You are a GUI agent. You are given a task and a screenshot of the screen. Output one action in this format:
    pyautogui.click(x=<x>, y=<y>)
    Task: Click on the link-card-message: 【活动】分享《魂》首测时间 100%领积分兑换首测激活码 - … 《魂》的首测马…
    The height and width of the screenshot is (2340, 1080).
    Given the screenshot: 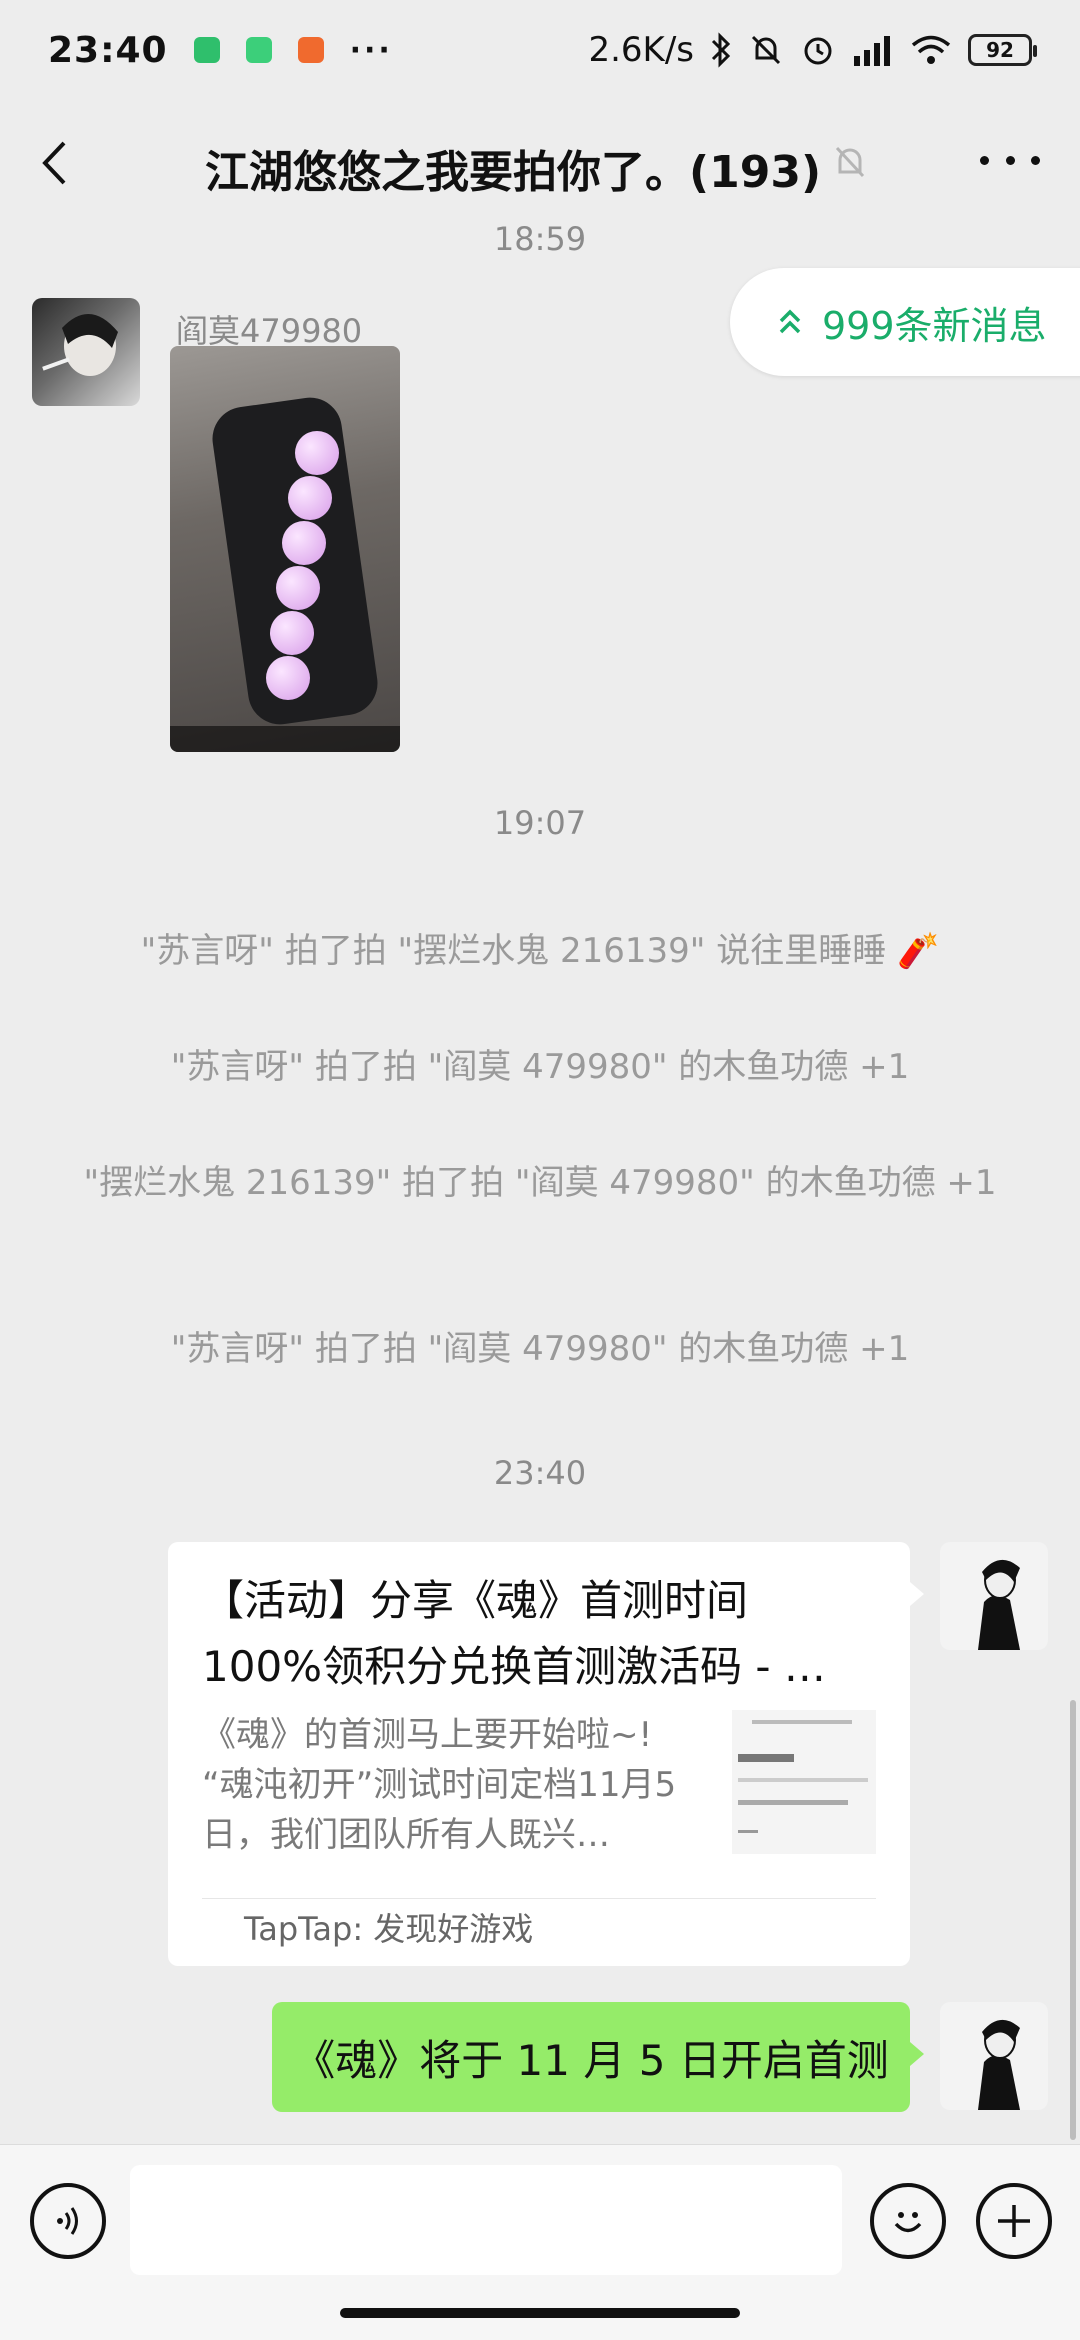 What is the action you would take?
    pyautogui.click(x=546, y=1754)
    